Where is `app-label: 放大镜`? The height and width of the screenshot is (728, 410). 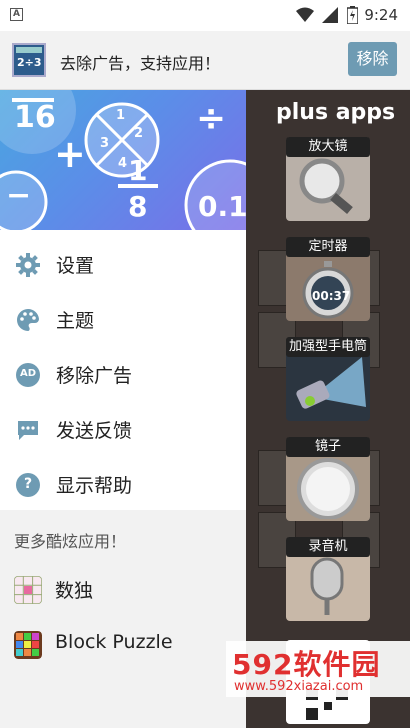 app-label: 放大镜 is located at coordinates (328, 147).